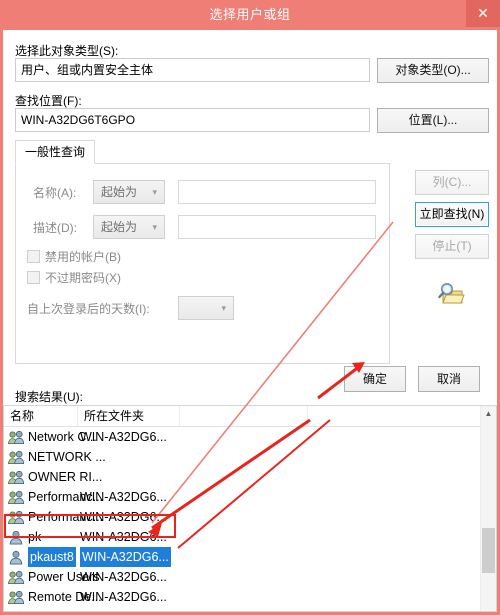  I want to click on object-type-field: 用户、组或内置安全主体, so click(192, 70).